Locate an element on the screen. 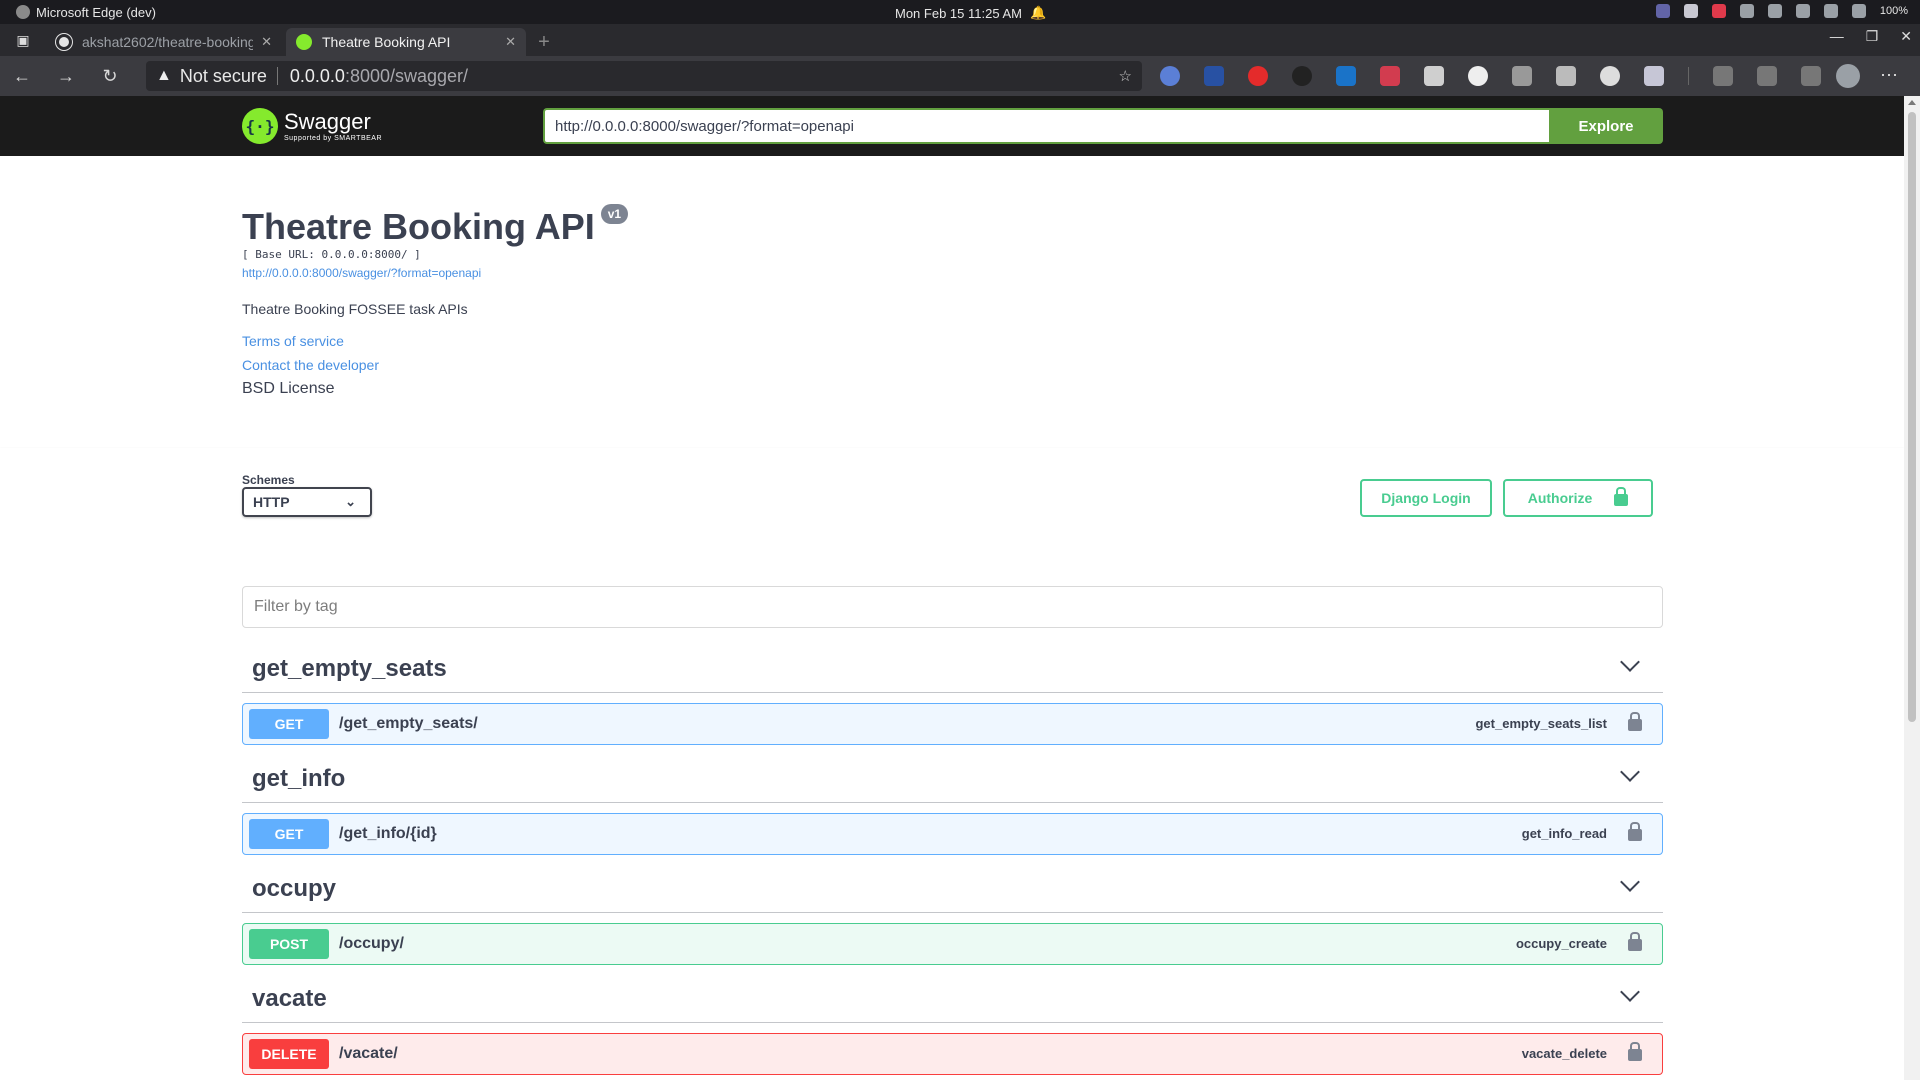  contact-developer-link: Contact the developer is located at coordinates (310, 365).